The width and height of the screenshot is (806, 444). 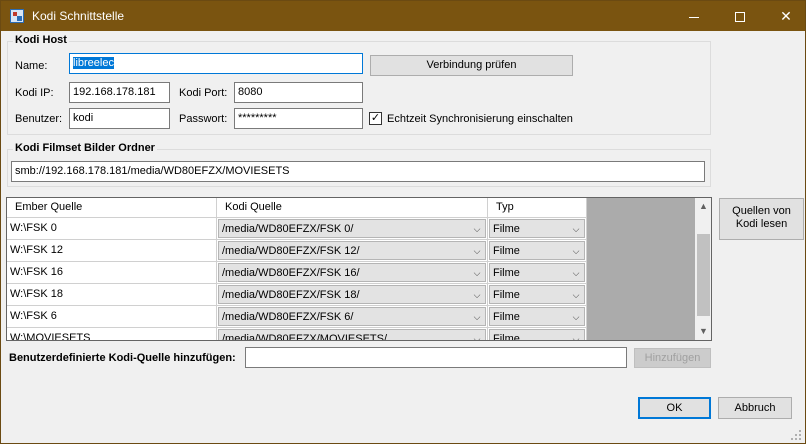 I want to click on dropdown-face: /media/WD80EFZX/MOVIESETS/ ⌵, so click(x=352, y=335).